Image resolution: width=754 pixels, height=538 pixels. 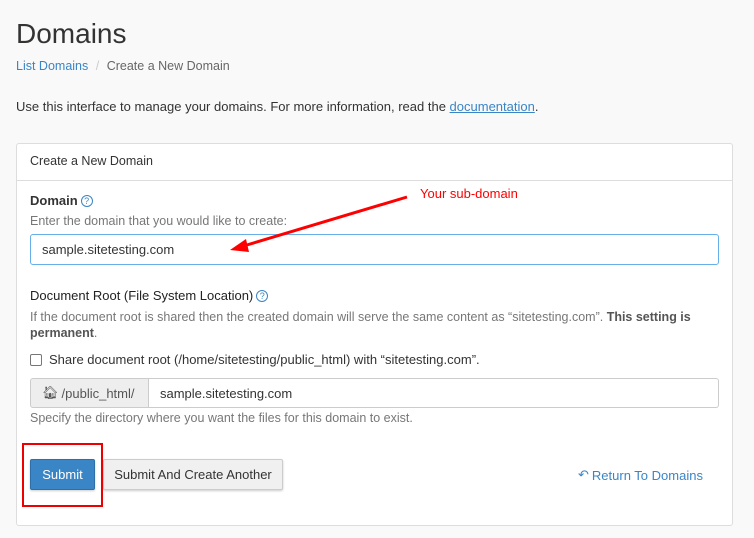 What do you see at coordinates (323, 222) in the screenshot?
I see `arrow-shaft` at bounding box center [323, 222].